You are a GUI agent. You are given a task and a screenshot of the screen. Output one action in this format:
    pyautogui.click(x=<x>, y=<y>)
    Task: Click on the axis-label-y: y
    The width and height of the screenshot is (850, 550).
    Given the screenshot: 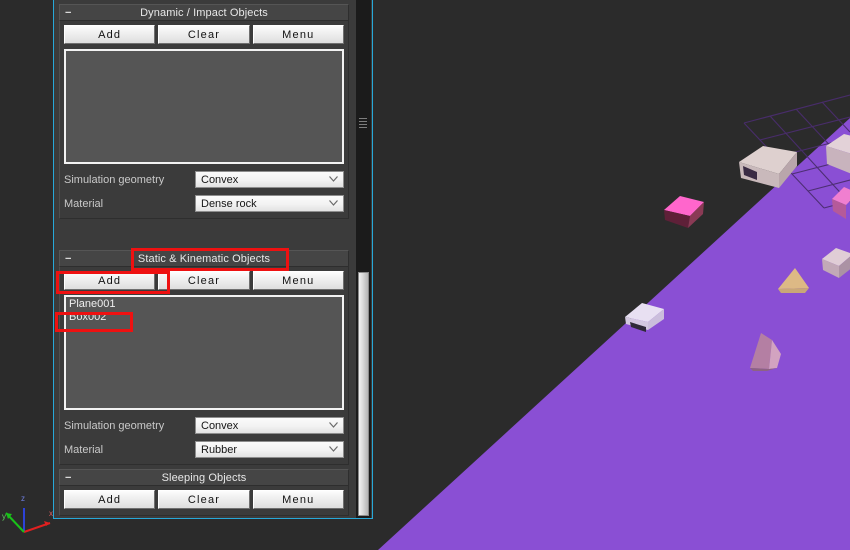 What is the action you would take?
    pyautogui.click(x=4, y=516)
    